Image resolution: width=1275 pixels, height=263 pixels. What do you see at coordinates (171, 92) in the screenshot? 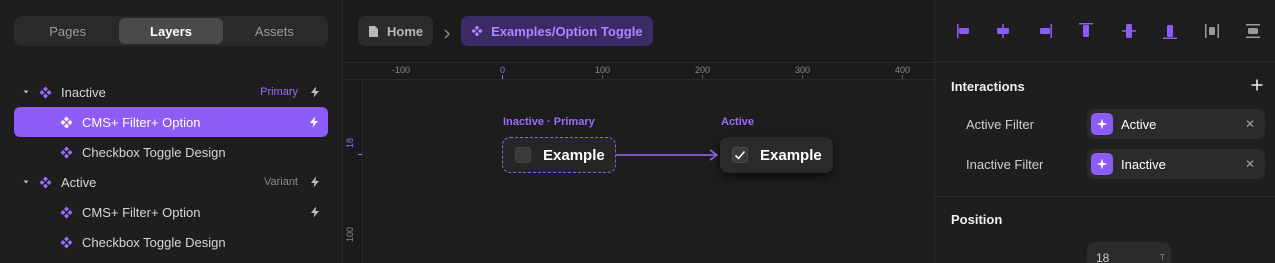
I see `layer-item-inactive: Inactive Primary` at bounding box center [171, 92].